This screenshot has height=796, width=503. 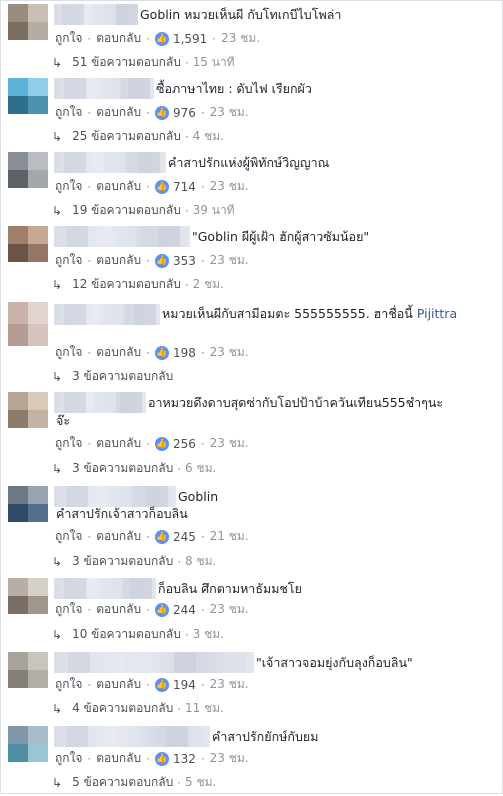 What do you see at coordinates (190, 39) in the screenshot?
I see `like-count: 1,591` at bounding box center [190, 39].